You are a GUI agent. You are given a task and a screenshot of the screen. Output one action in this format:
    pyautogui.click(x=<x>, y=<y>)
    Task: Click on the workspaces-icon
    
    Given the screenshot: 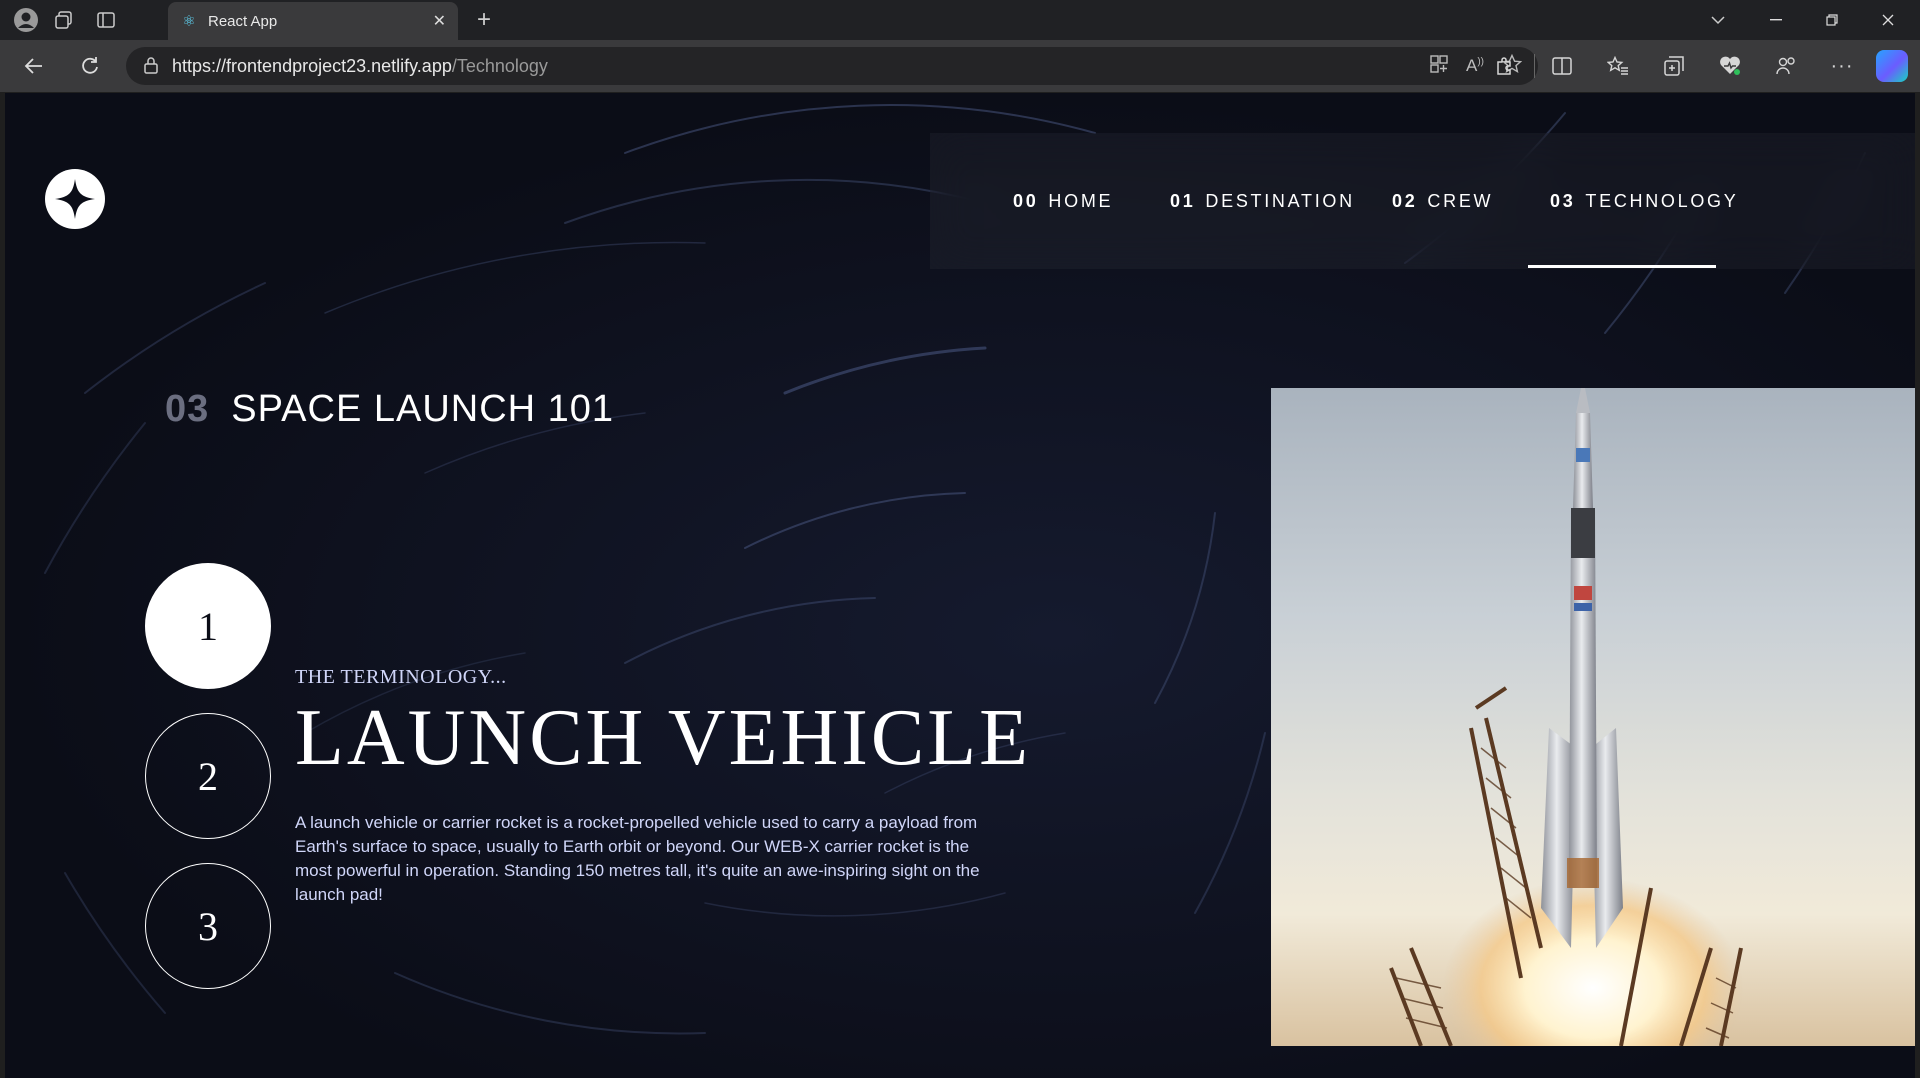 What is the action you would take?
    pyautogui.click(x=64, y=20)
    